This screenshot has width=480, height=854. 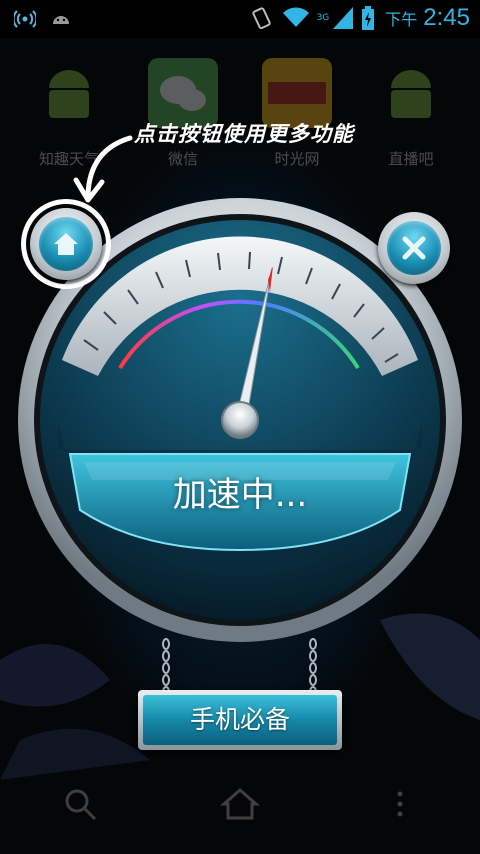 What do you see at coordinates (182, 159) in the screenshot?
I see `app-label: 微信` at bounding box center [182, 159].